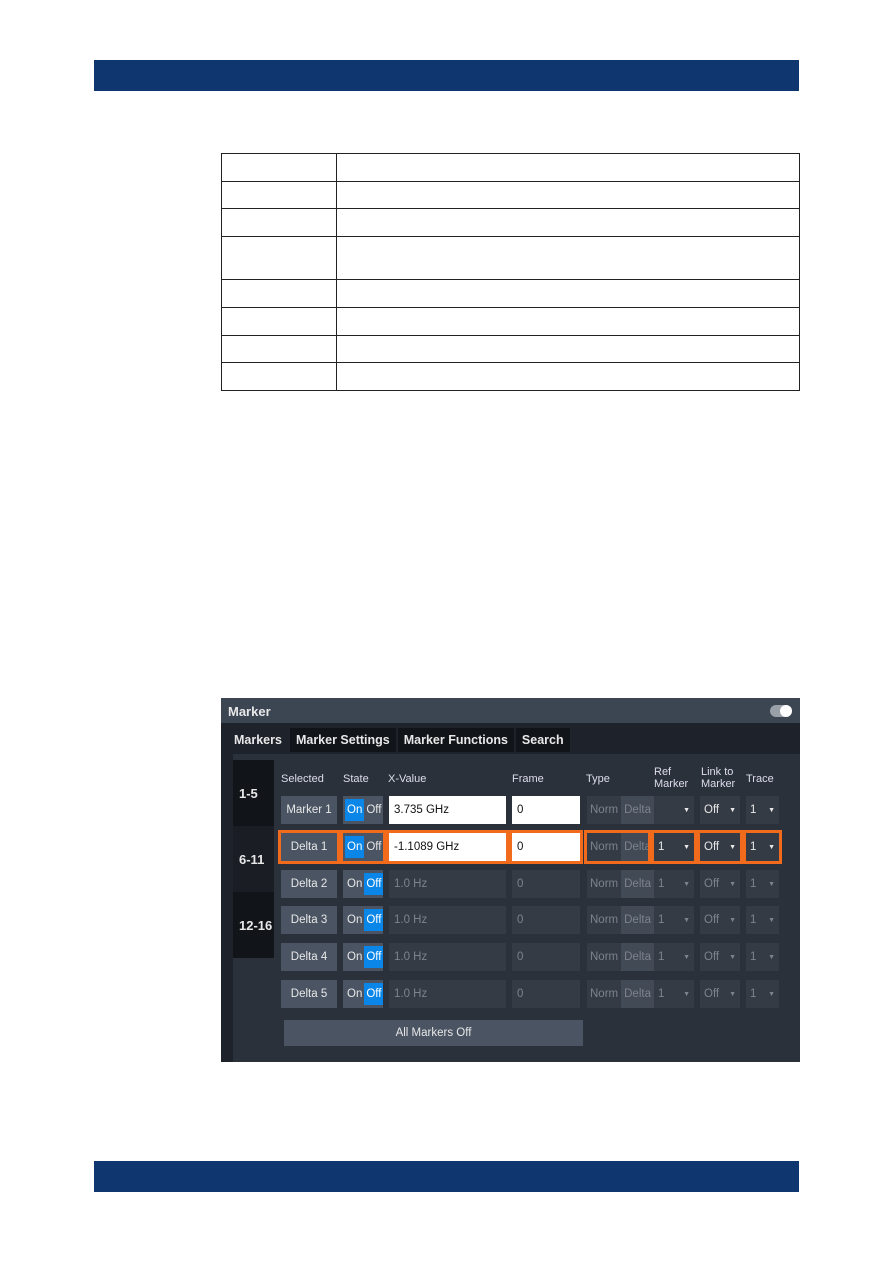  What do you see at coordinates (447, 810) in the screenshot?
I see `x-value-input: 3.735 GHz` at bounding box center [447, 810].